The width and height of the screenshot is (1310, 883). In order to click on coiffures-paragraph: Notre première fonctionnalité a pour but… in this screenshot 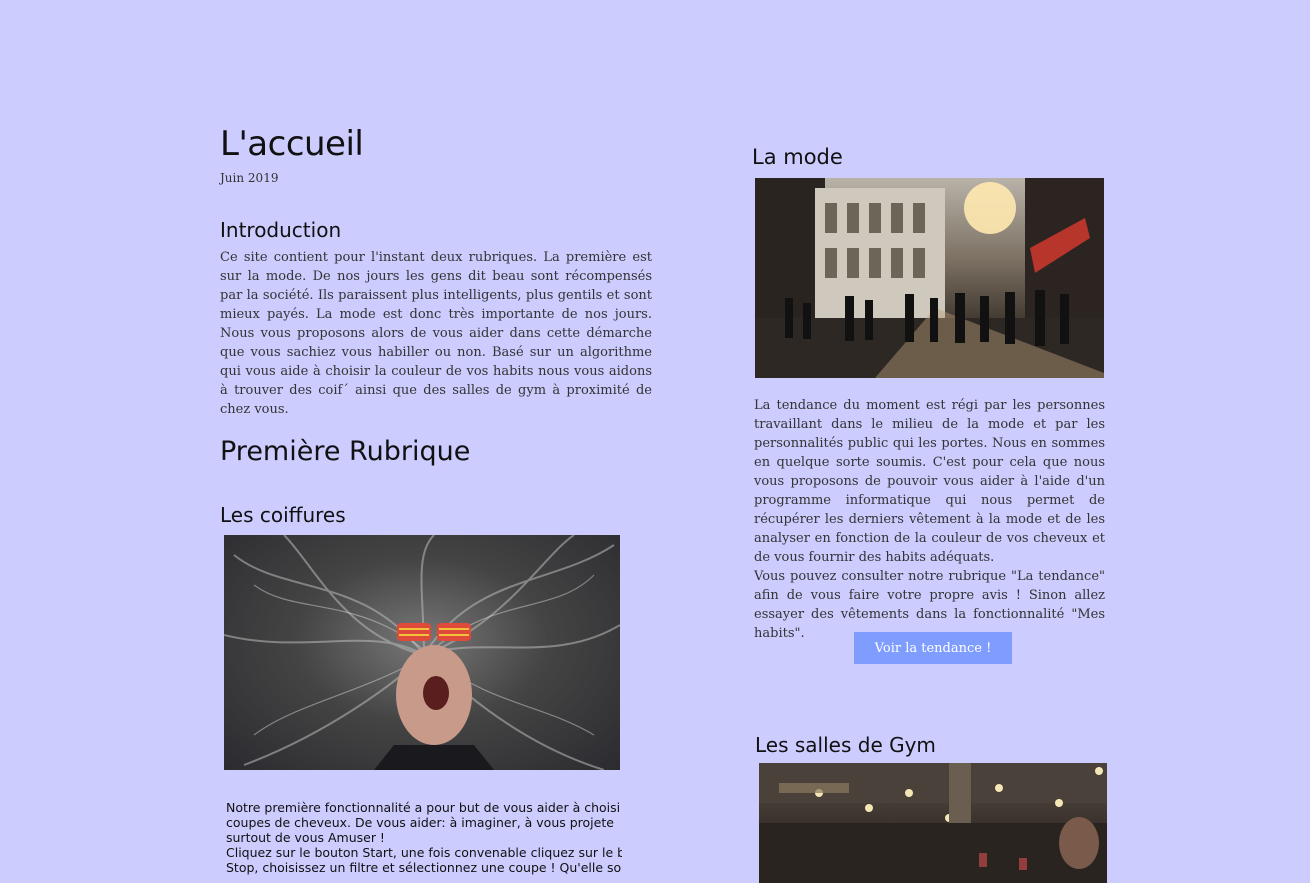, I will do `click(424, 837)`.